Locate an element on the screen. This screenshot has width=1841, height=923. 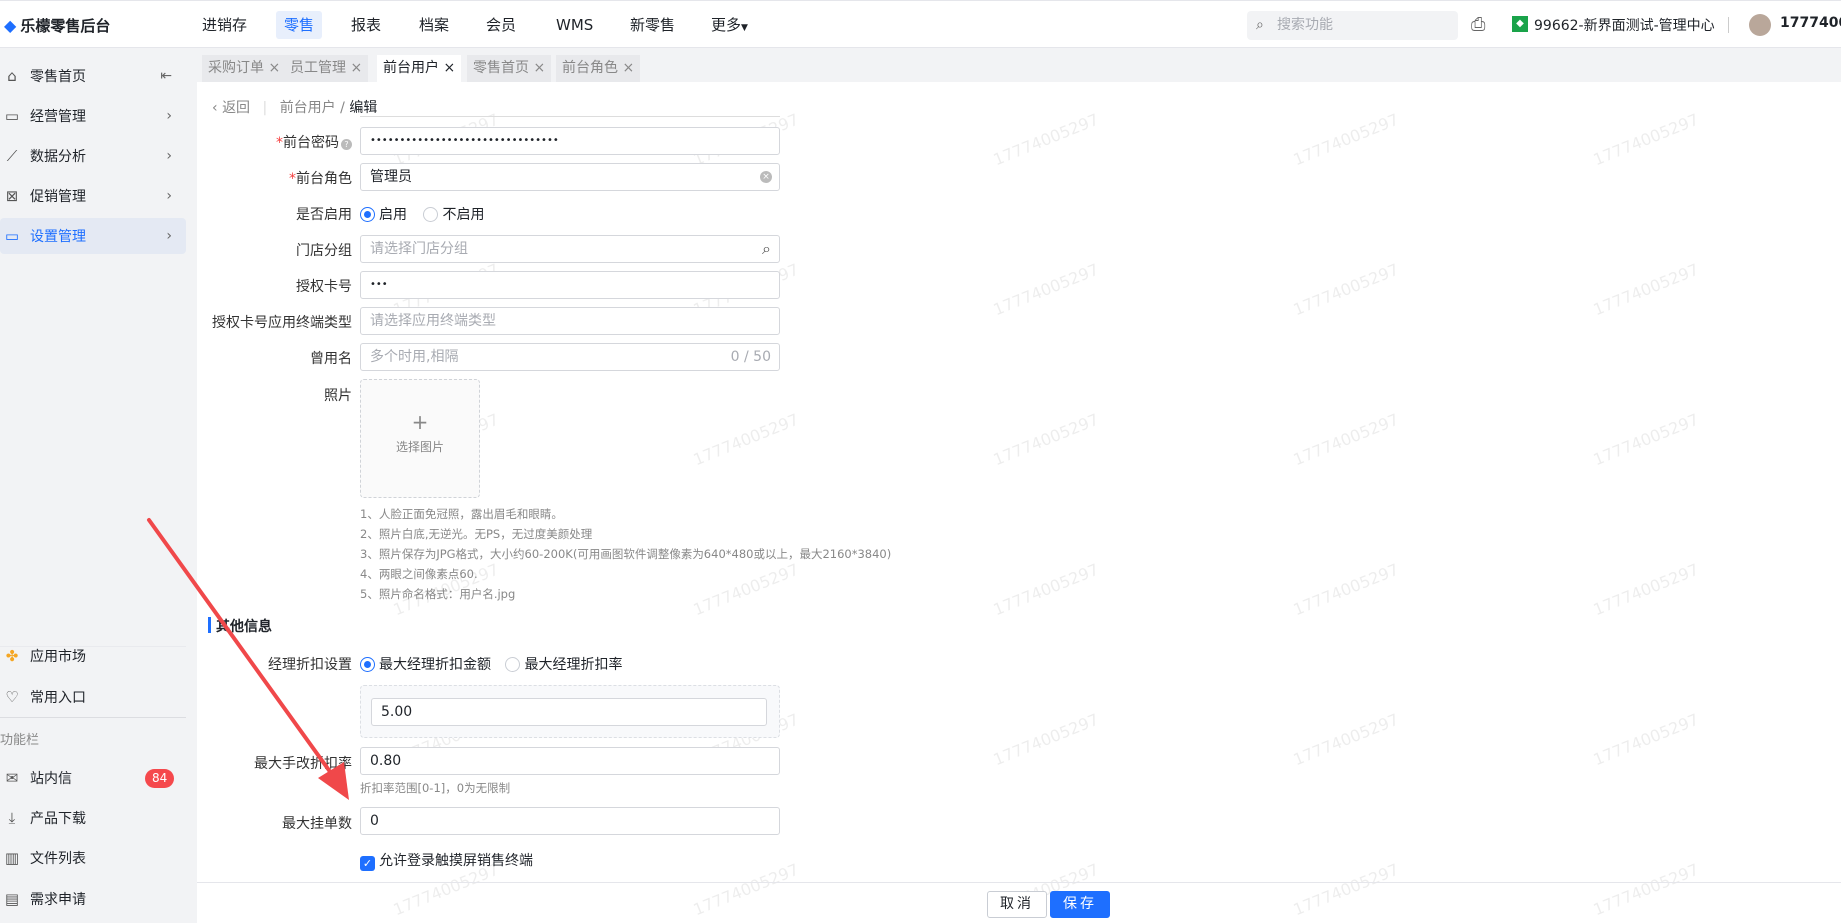
search-input: ⌕ 搜索功能 is located at coordinates (1352, 25).